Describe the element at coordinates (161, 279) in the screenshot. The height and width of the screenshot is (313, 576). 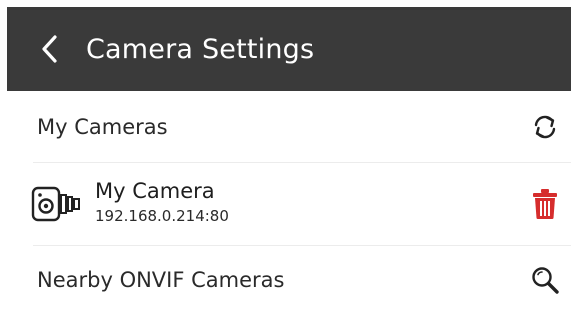
I see `nearby-cameras-label: Nearby ONVIF Cameras` at that location.